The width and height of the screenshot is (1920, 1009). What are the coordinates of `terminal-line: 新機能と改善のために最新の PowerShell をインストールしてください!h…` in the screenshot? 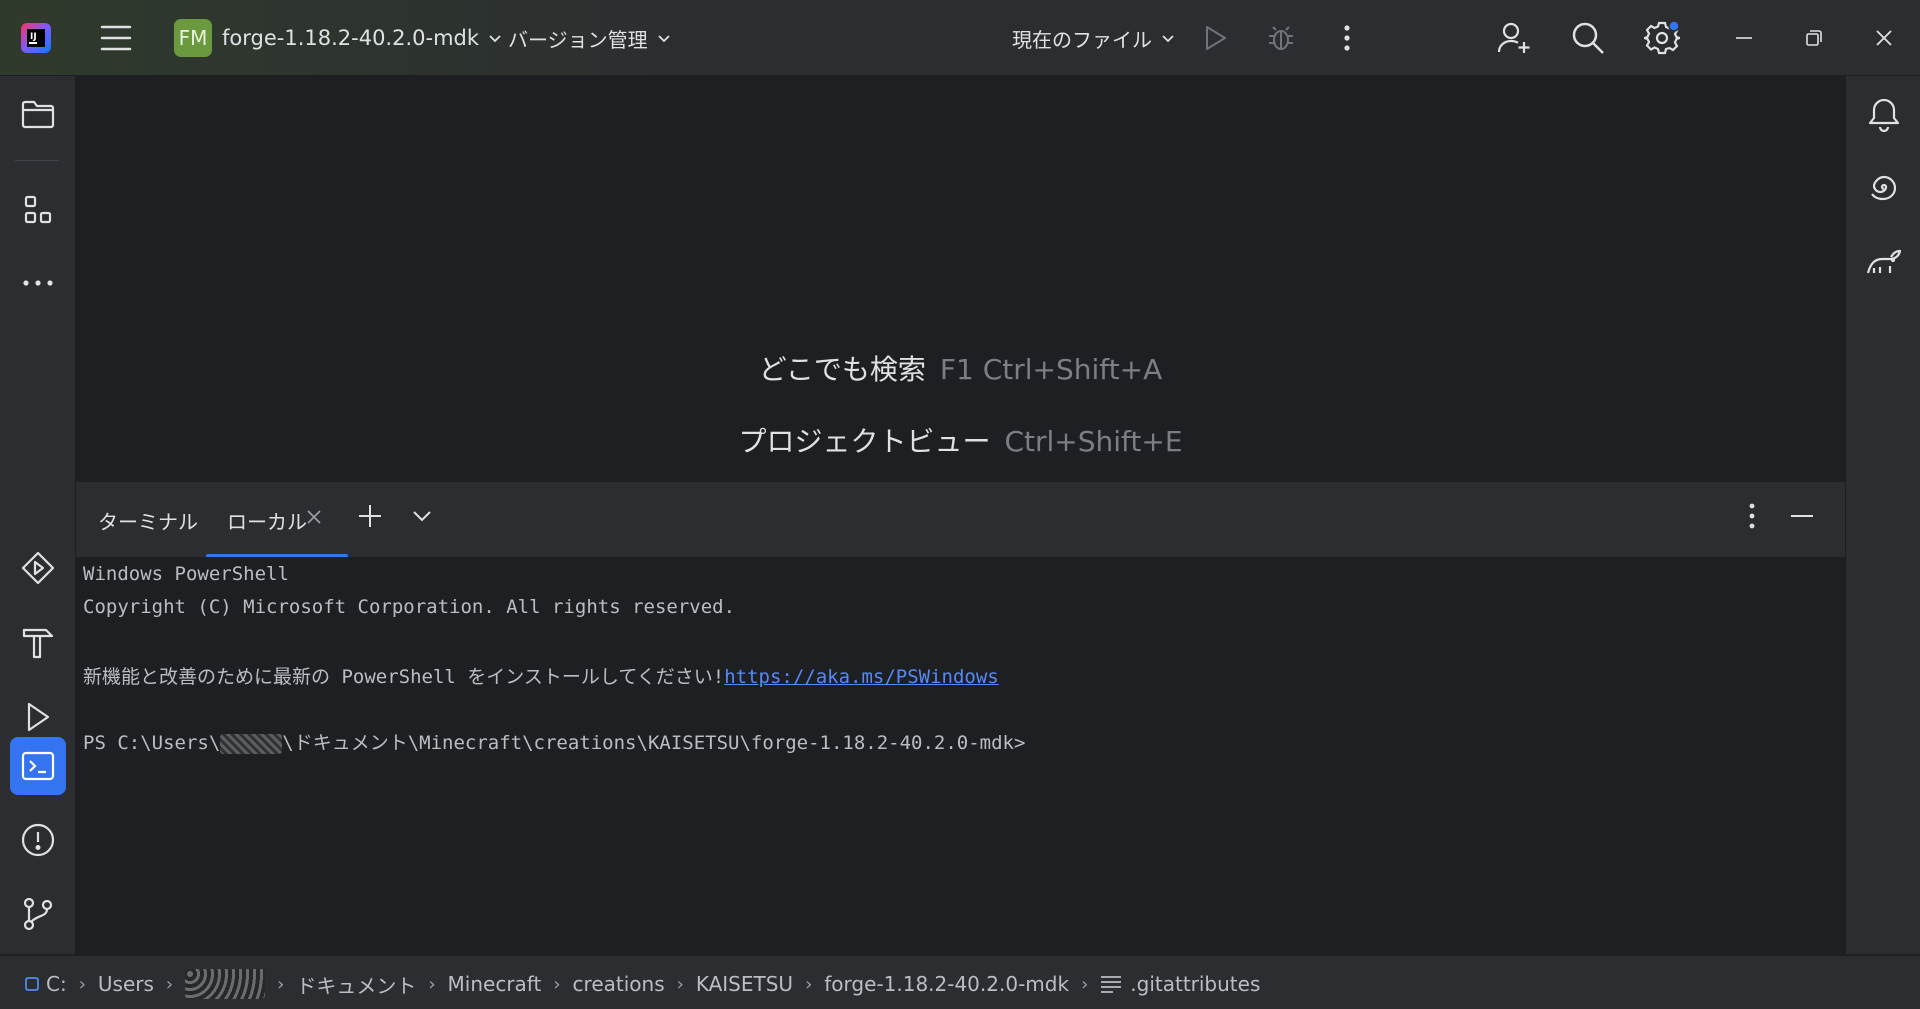 It's located at (541, 675).